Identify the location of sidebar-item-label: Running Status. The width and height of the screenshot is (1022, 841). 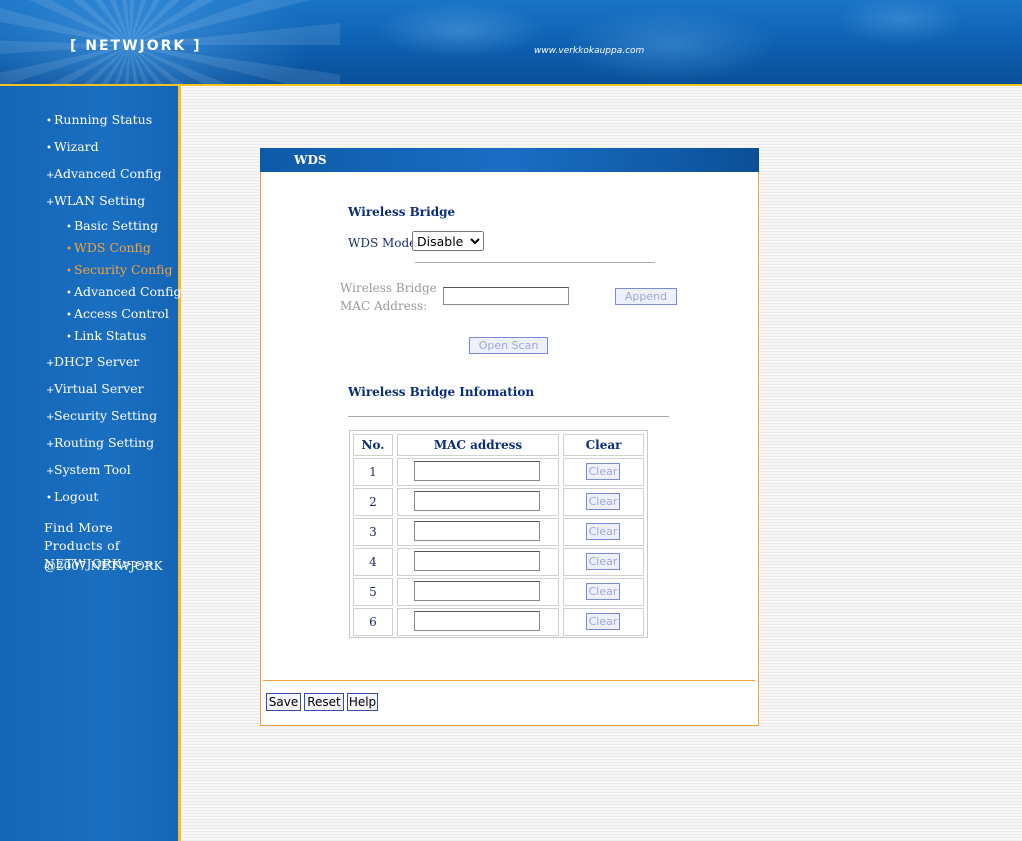
(103, 119).